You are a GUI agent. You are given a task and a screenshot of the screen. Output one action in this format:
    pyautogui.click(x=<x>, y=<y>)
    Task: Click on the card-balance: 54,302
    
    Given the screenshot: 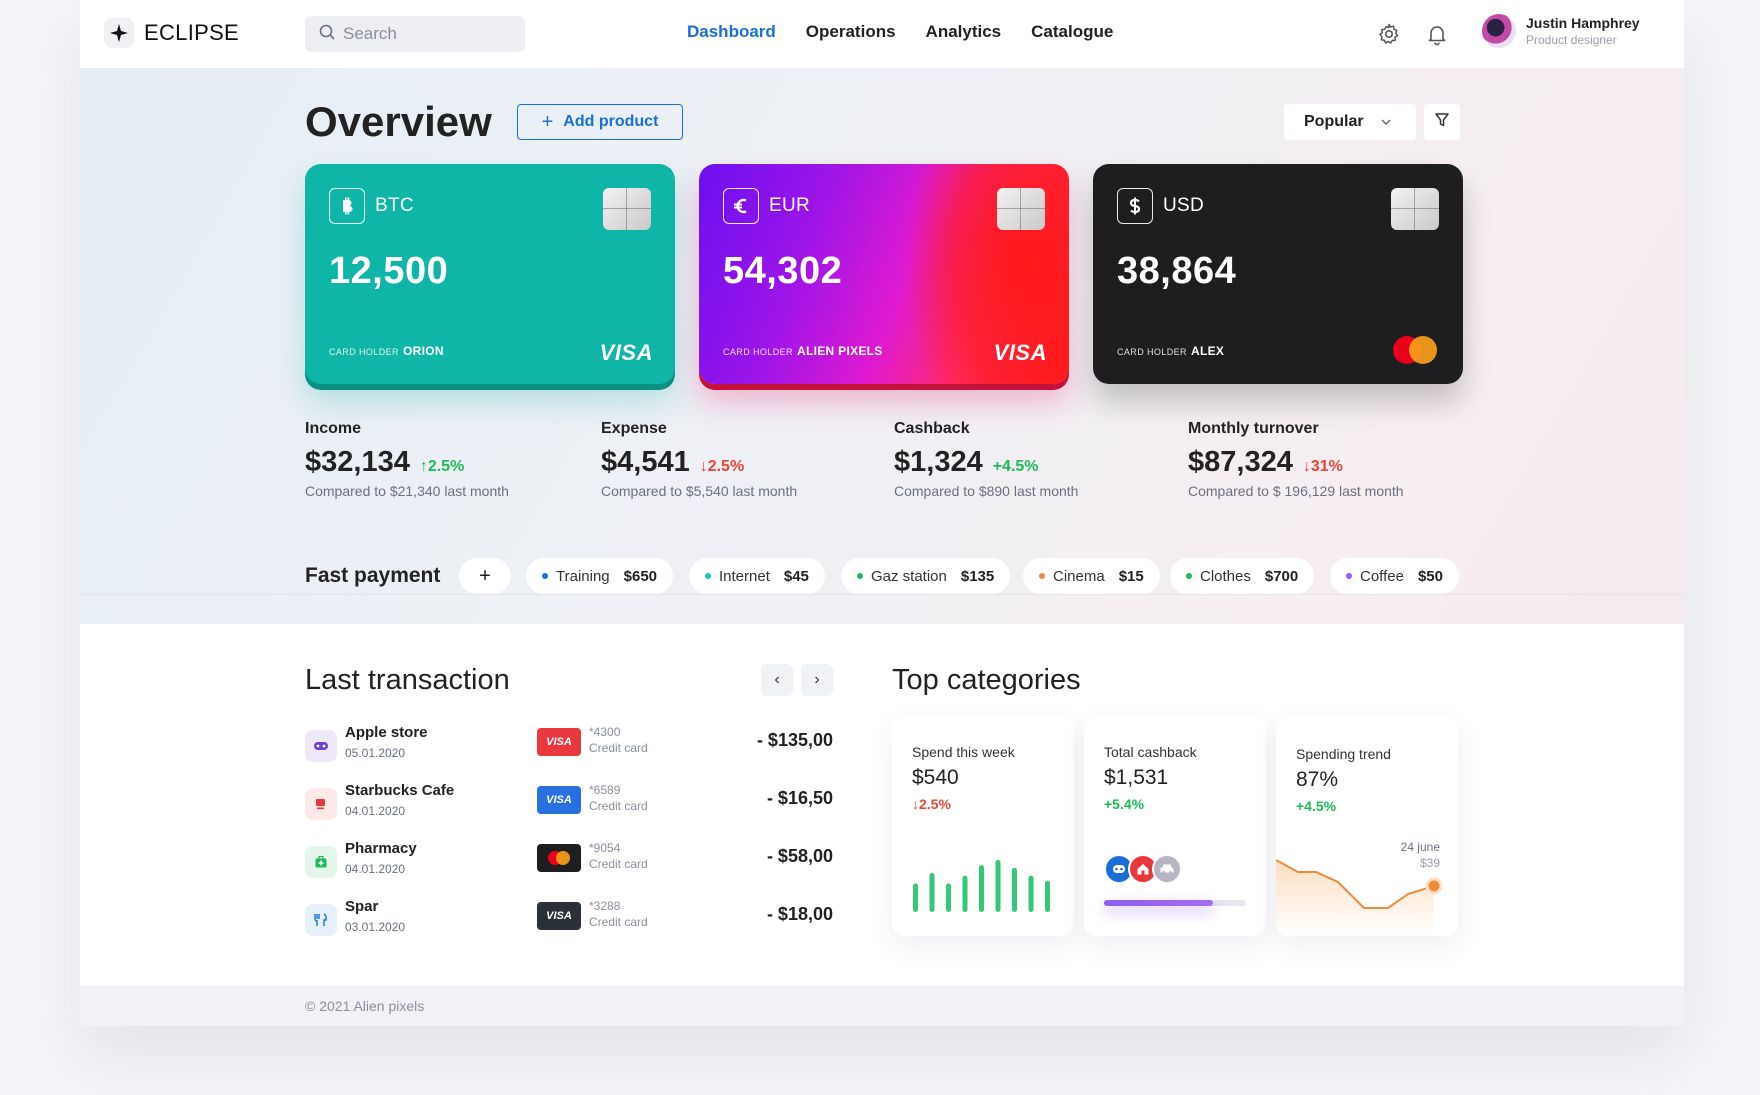 What is the action you would take?
    pyautogui.click(x=783, y=271)
    